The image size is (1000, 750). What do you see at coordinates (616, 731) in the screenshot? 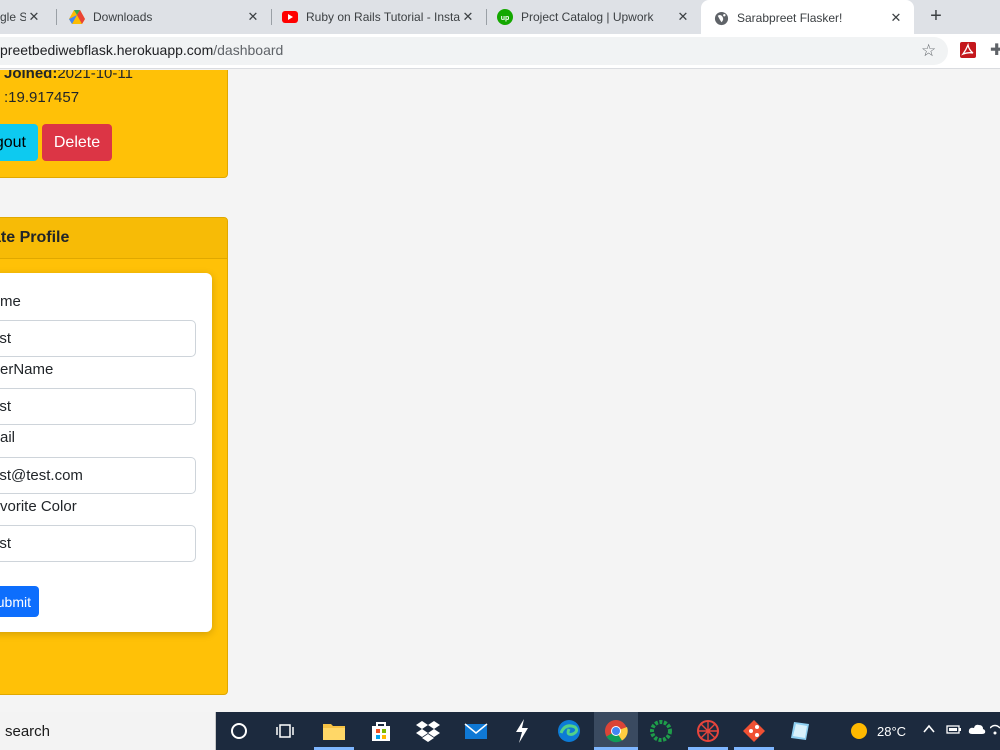
I see `chrome-icon` at bounding box center [616, 731].